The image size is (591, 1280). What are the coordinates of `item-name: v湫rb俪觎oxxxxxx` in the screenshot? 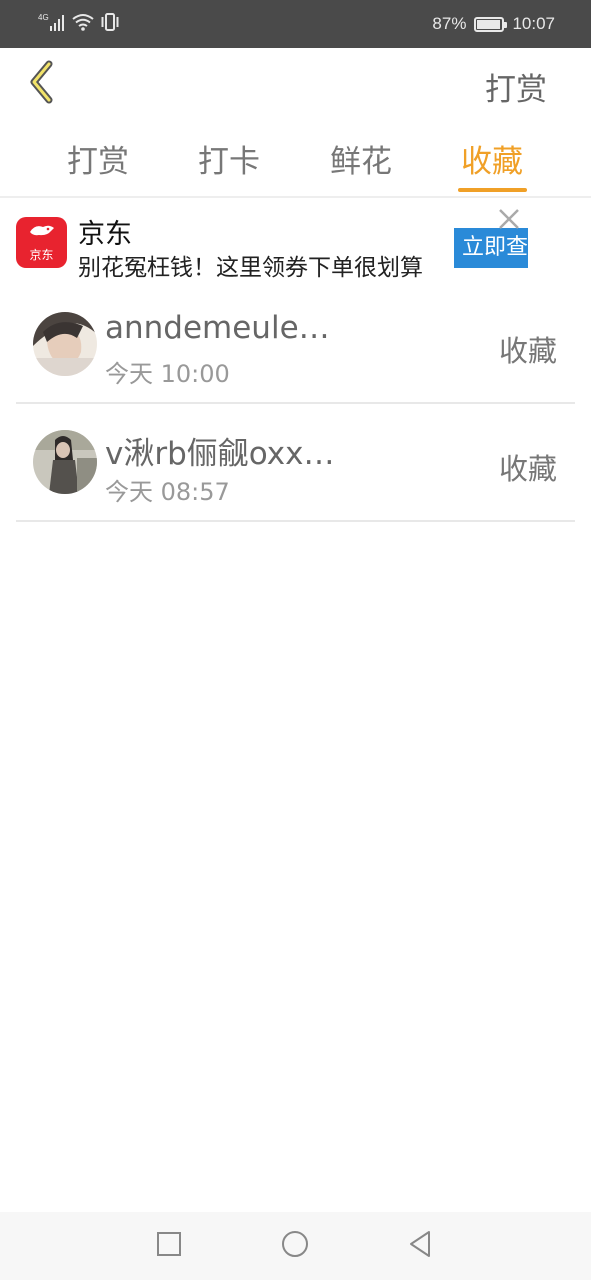 It's located at (222, 454).